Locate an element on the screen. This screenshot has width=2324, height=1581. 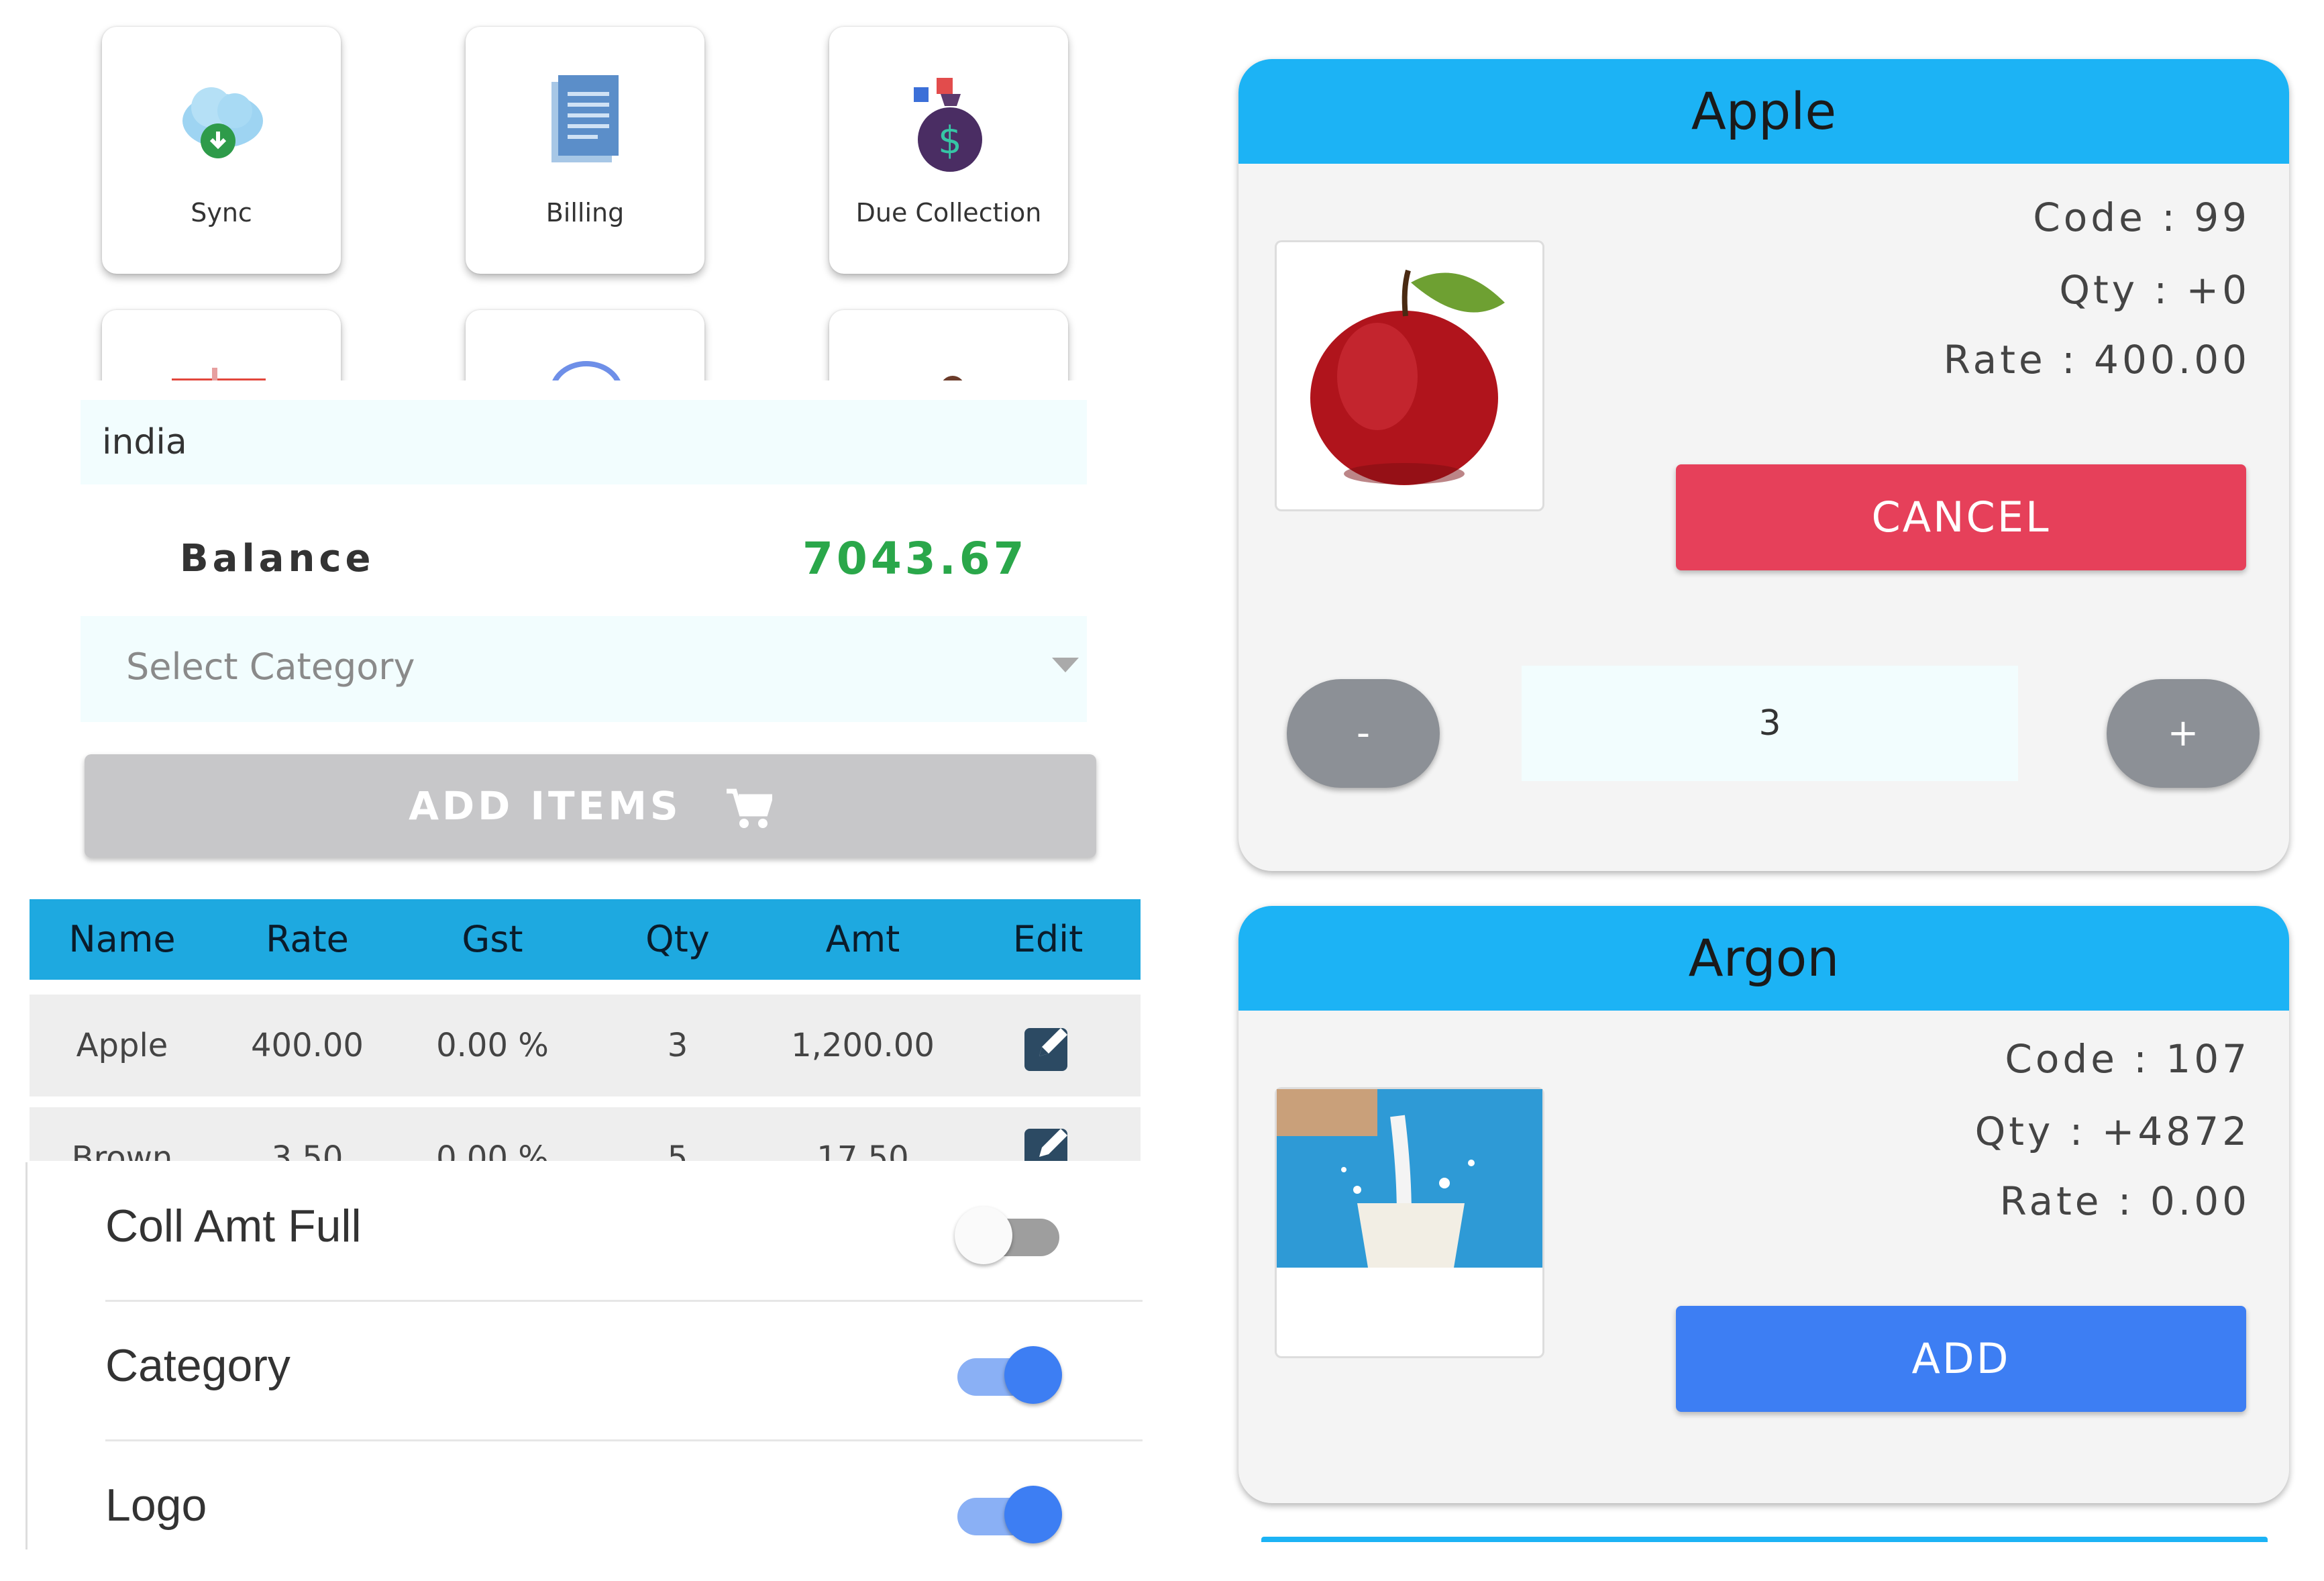
chevron-down-icon is located at coordinates (1065, 665).